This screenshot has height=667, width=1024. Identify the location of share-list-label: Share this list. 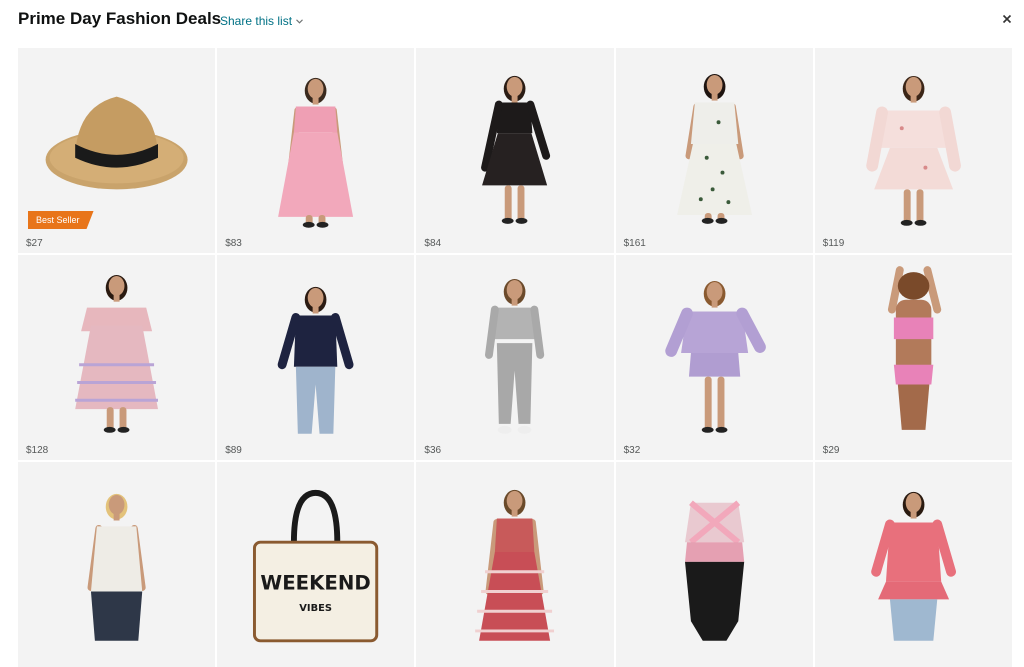
(256, 21).